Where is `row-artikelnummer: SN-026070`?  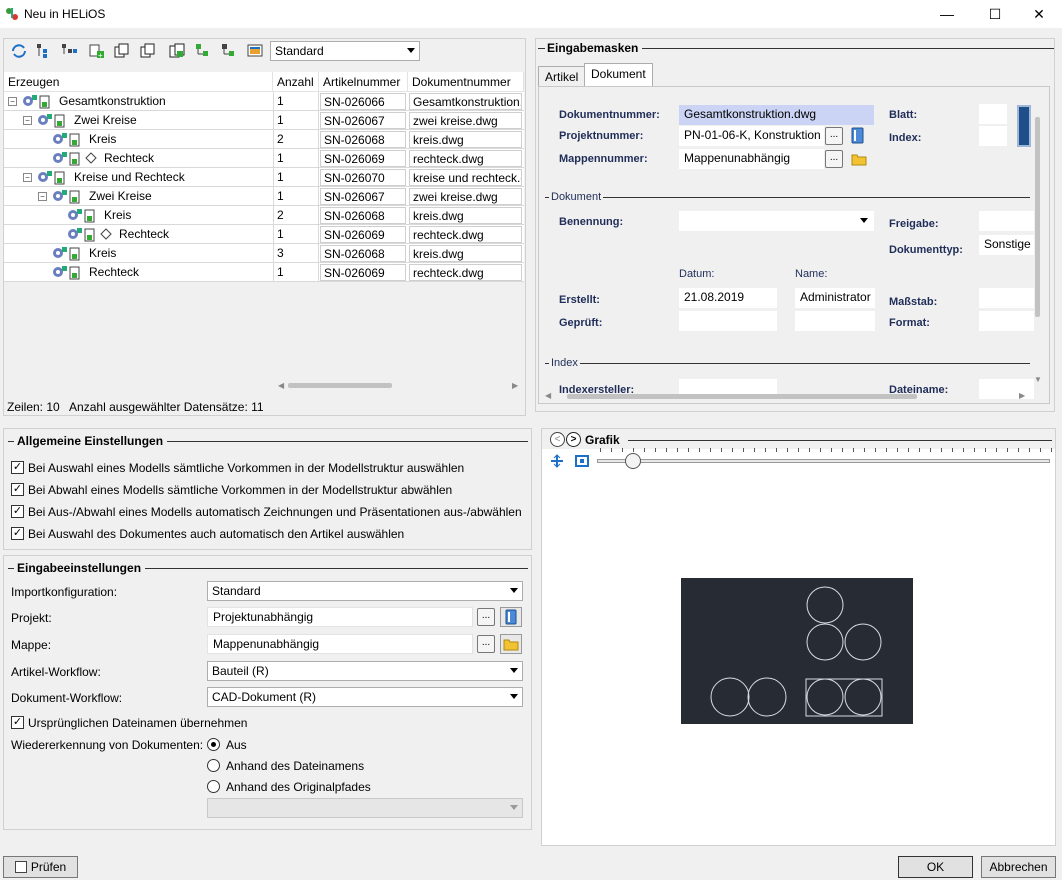
row-artikelnummer: SN-026070 is located at coordinates (363, 177).